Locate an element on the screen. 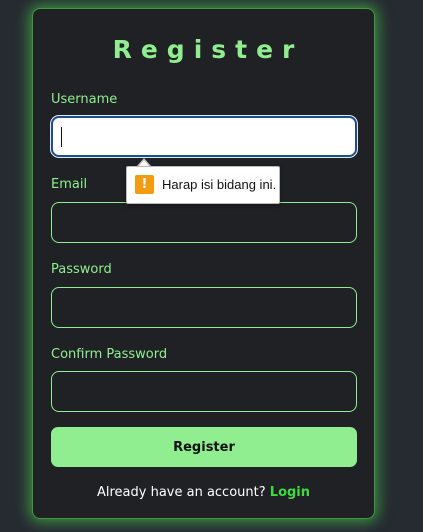 The height and width of the screenshot is (532, 423). password-input is located at coordinates (204, 307).